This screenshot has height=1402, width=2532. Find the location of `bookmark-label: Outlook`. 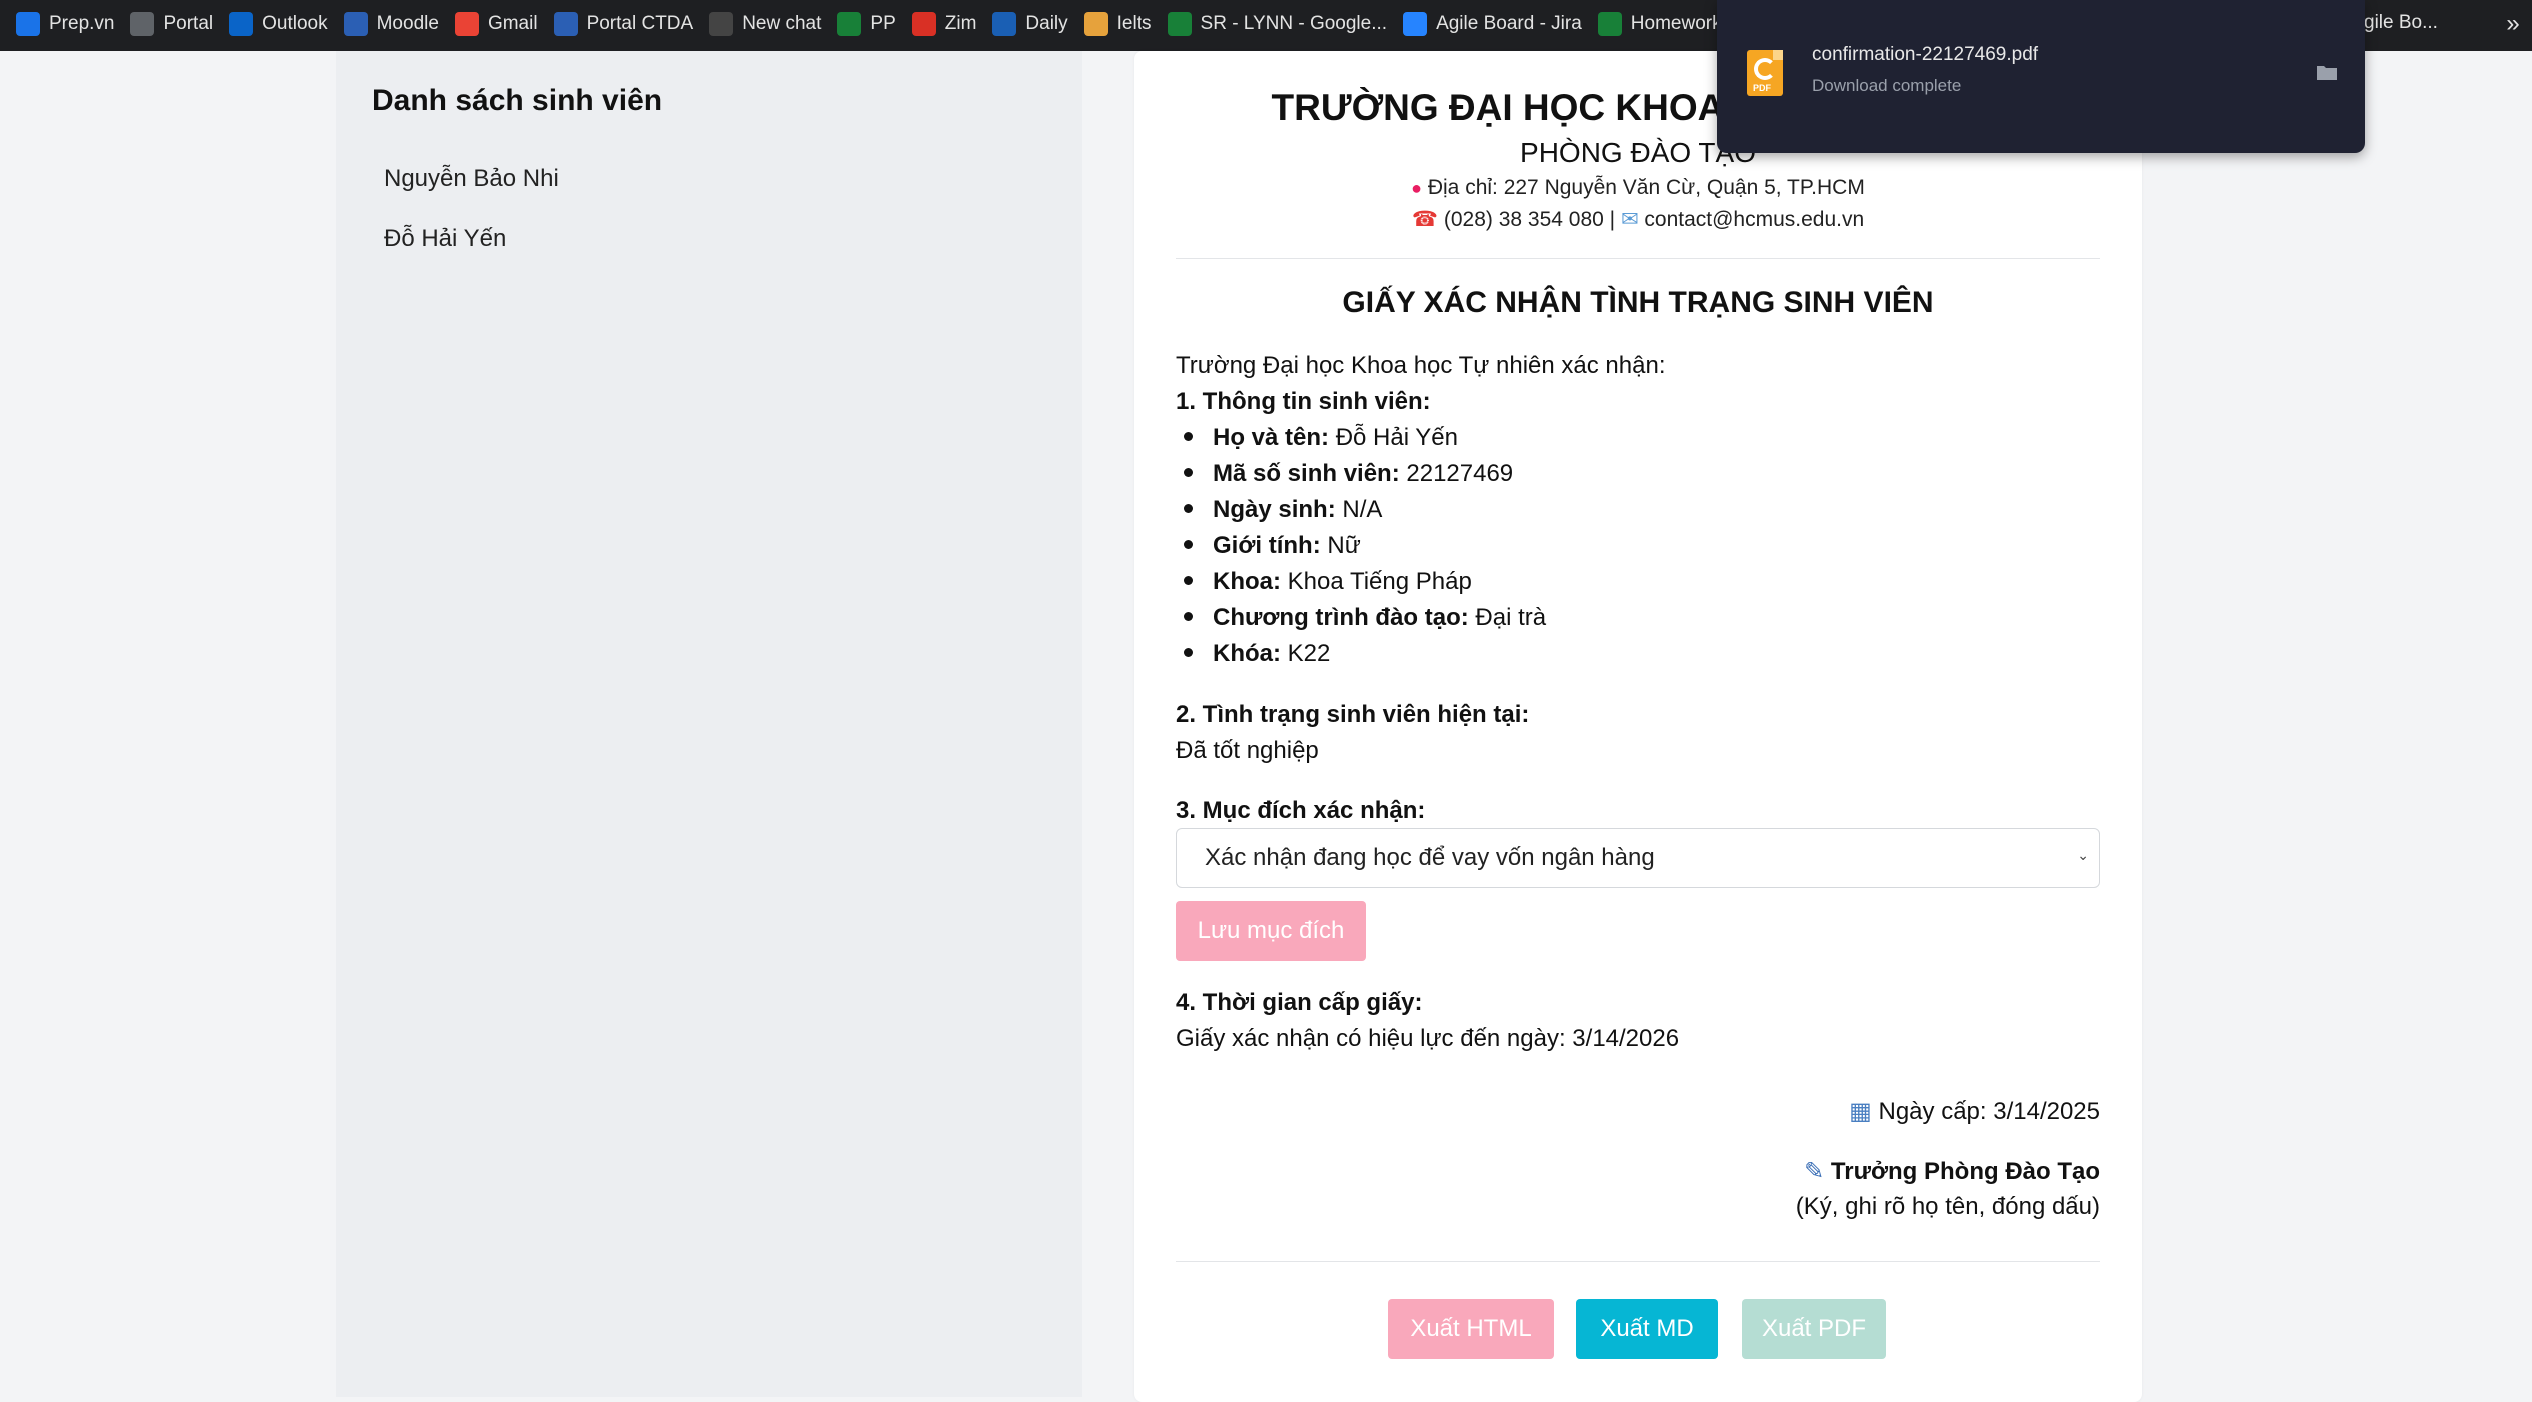

bookmark-label: Outlook is located at coordinates (295, 23).